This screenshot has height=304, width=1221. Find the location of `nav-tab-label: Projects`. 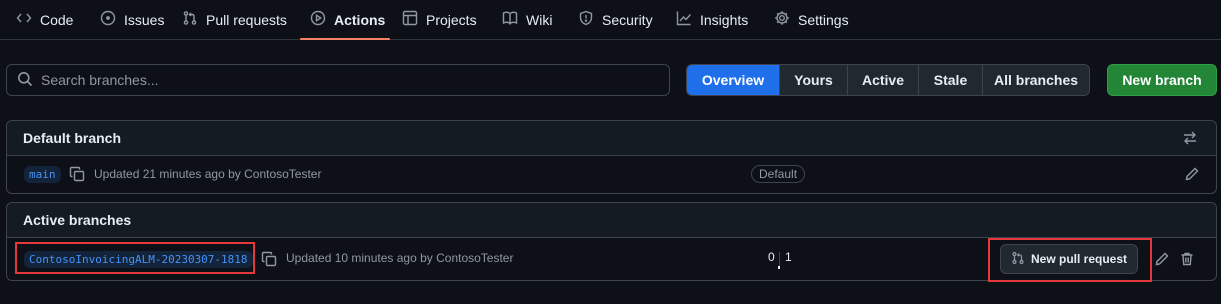

nav-tab-label: Projects is located at coordinates (451, 19).